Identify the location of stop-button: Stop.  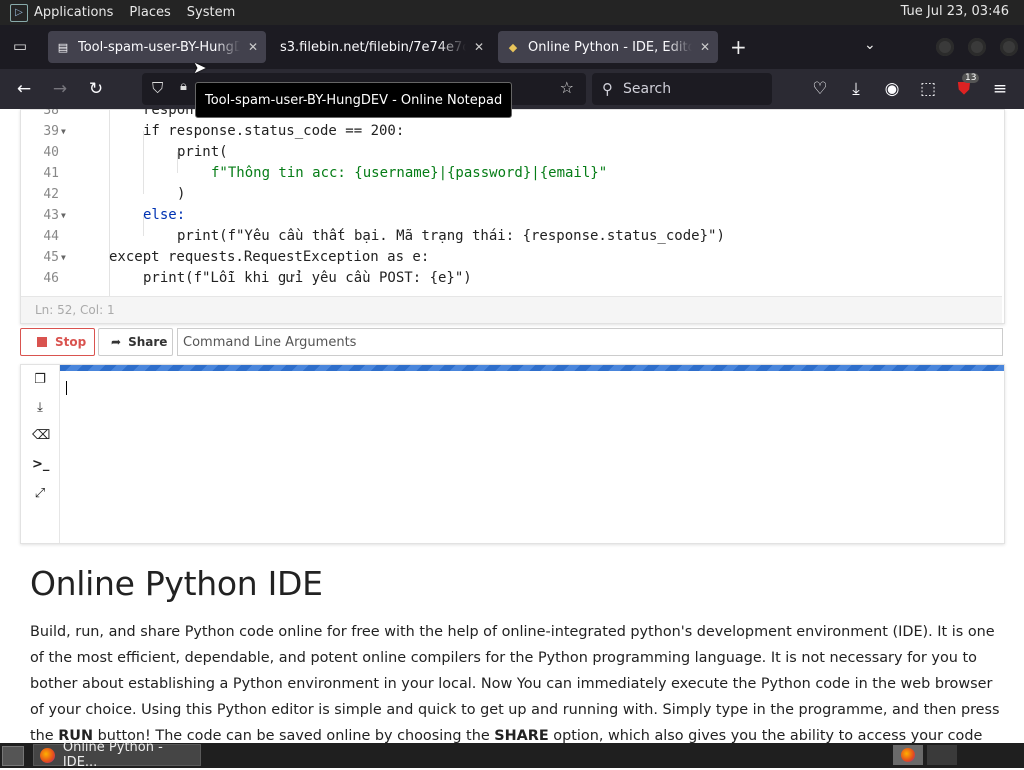
(57, 342).